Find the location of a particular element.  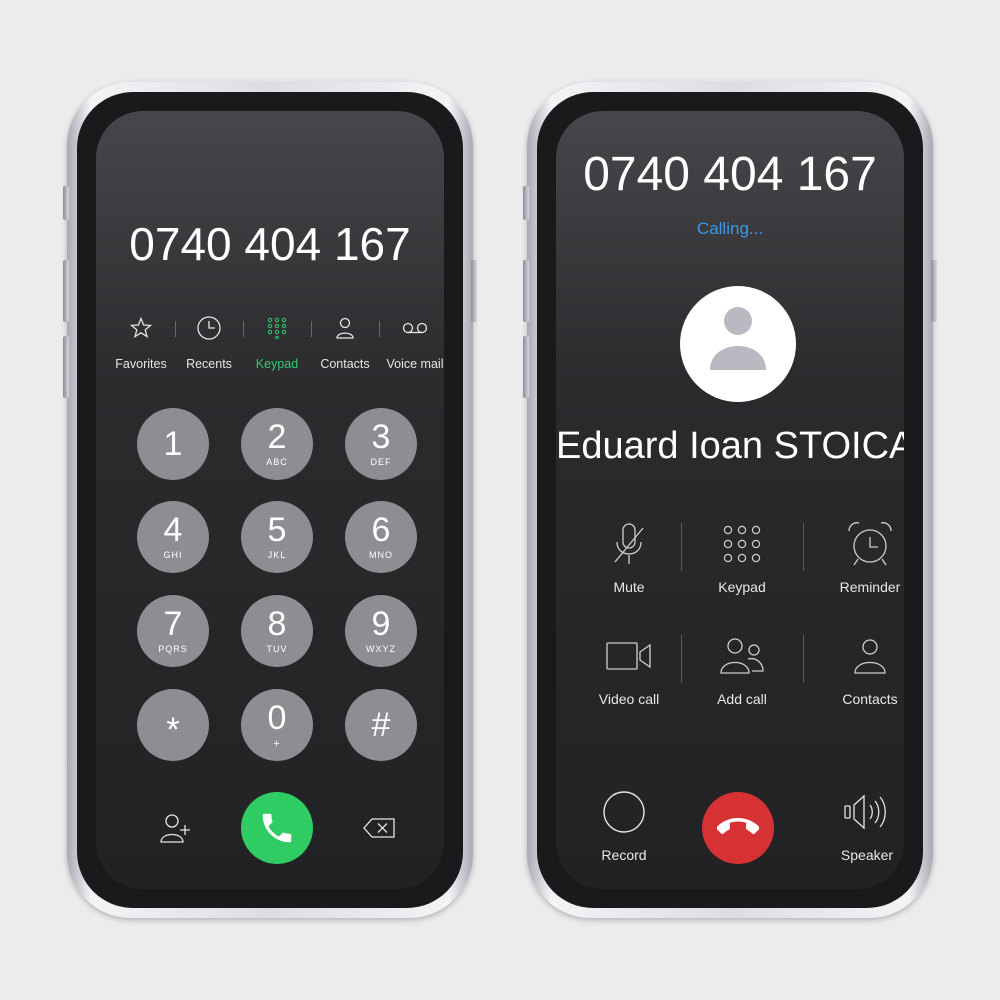

key-digit: 1 is located at coordinates (173, 444).